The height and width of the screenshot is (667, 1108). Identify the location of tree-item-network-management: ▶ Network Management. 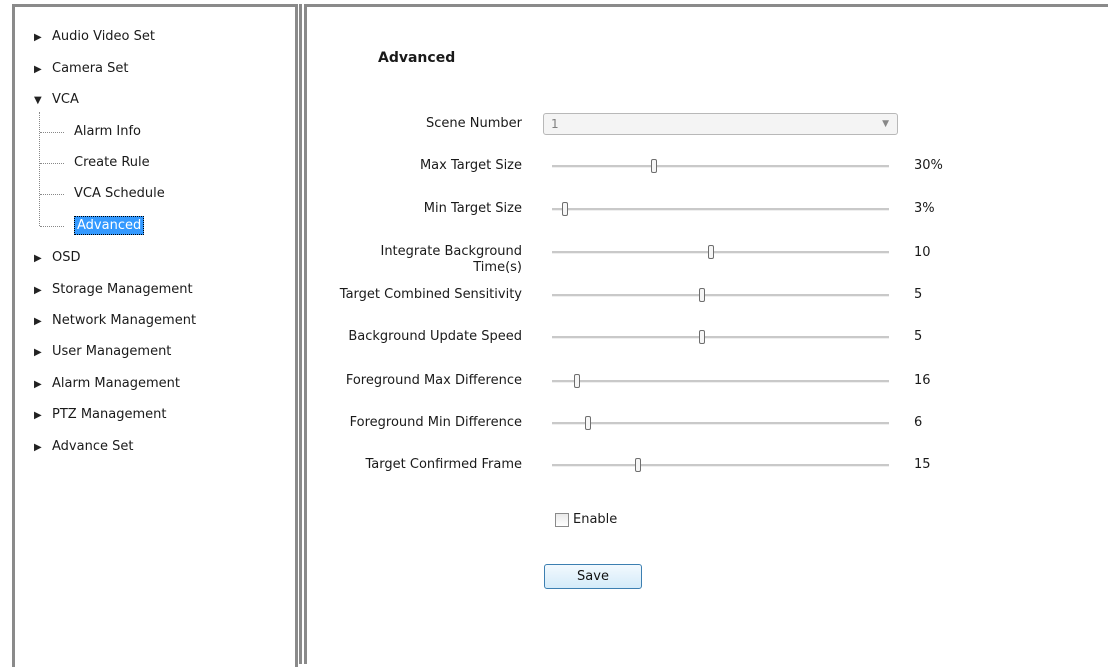
(115, 321).